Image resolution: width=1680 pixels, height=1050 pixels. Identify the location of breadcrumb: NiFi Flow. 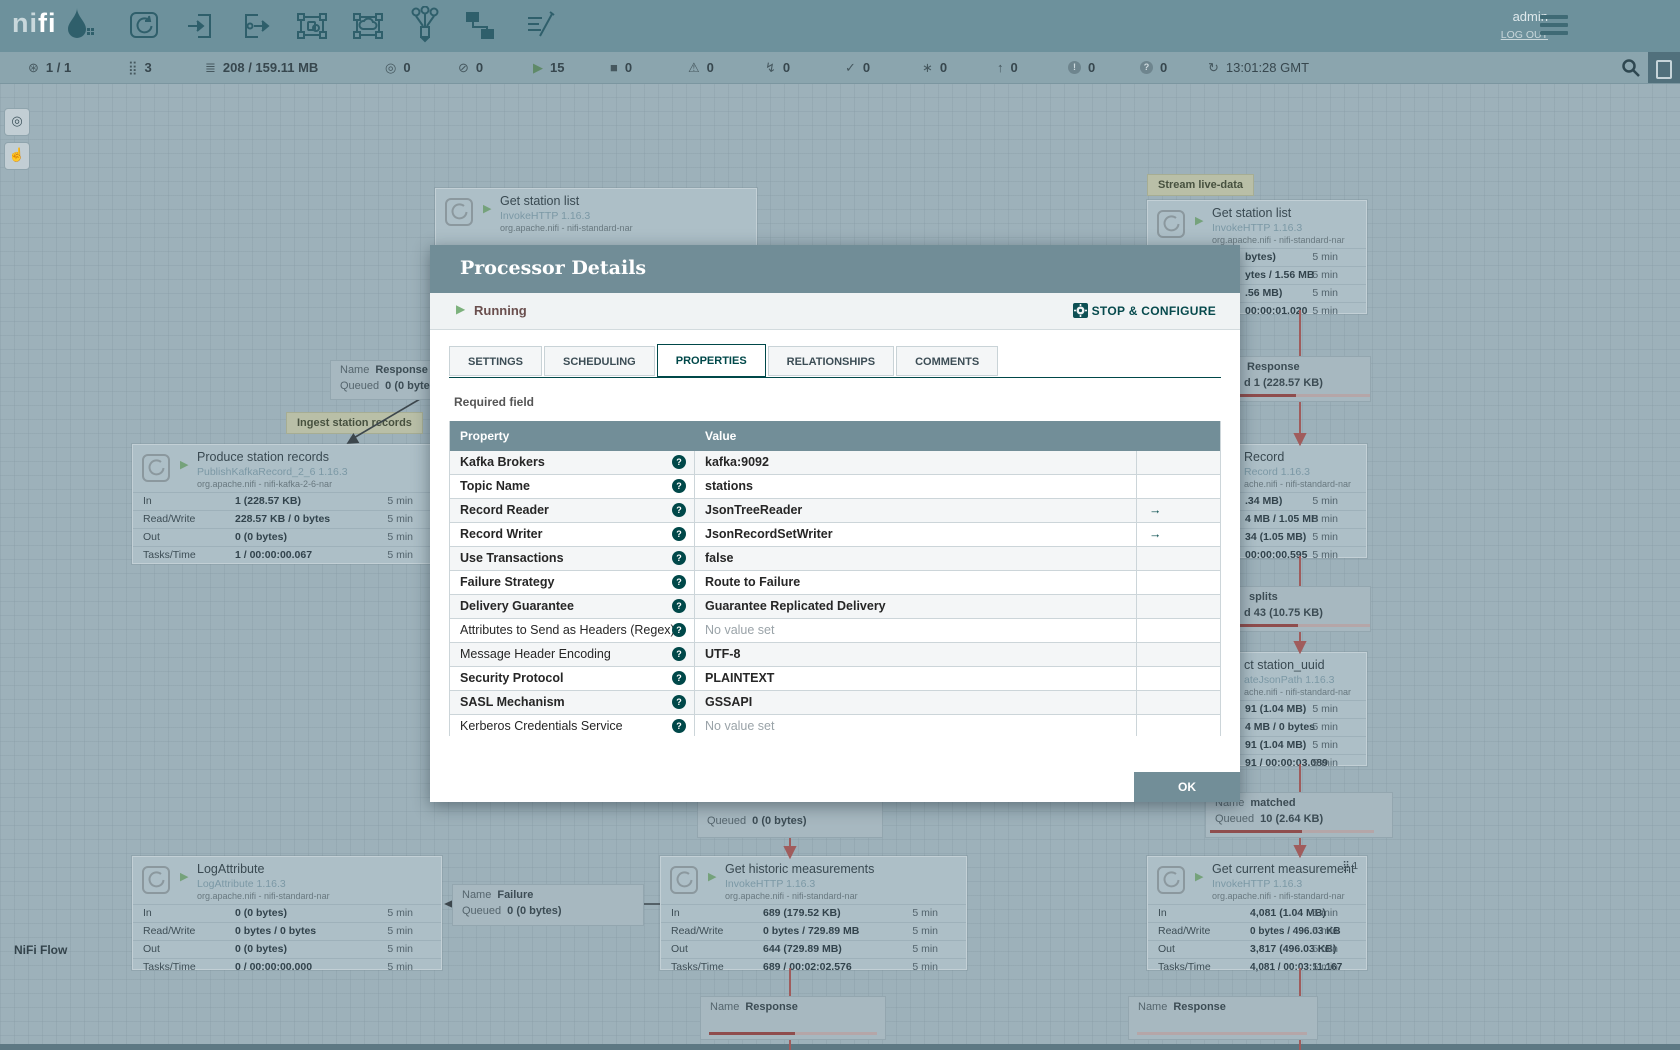
(40, 950).